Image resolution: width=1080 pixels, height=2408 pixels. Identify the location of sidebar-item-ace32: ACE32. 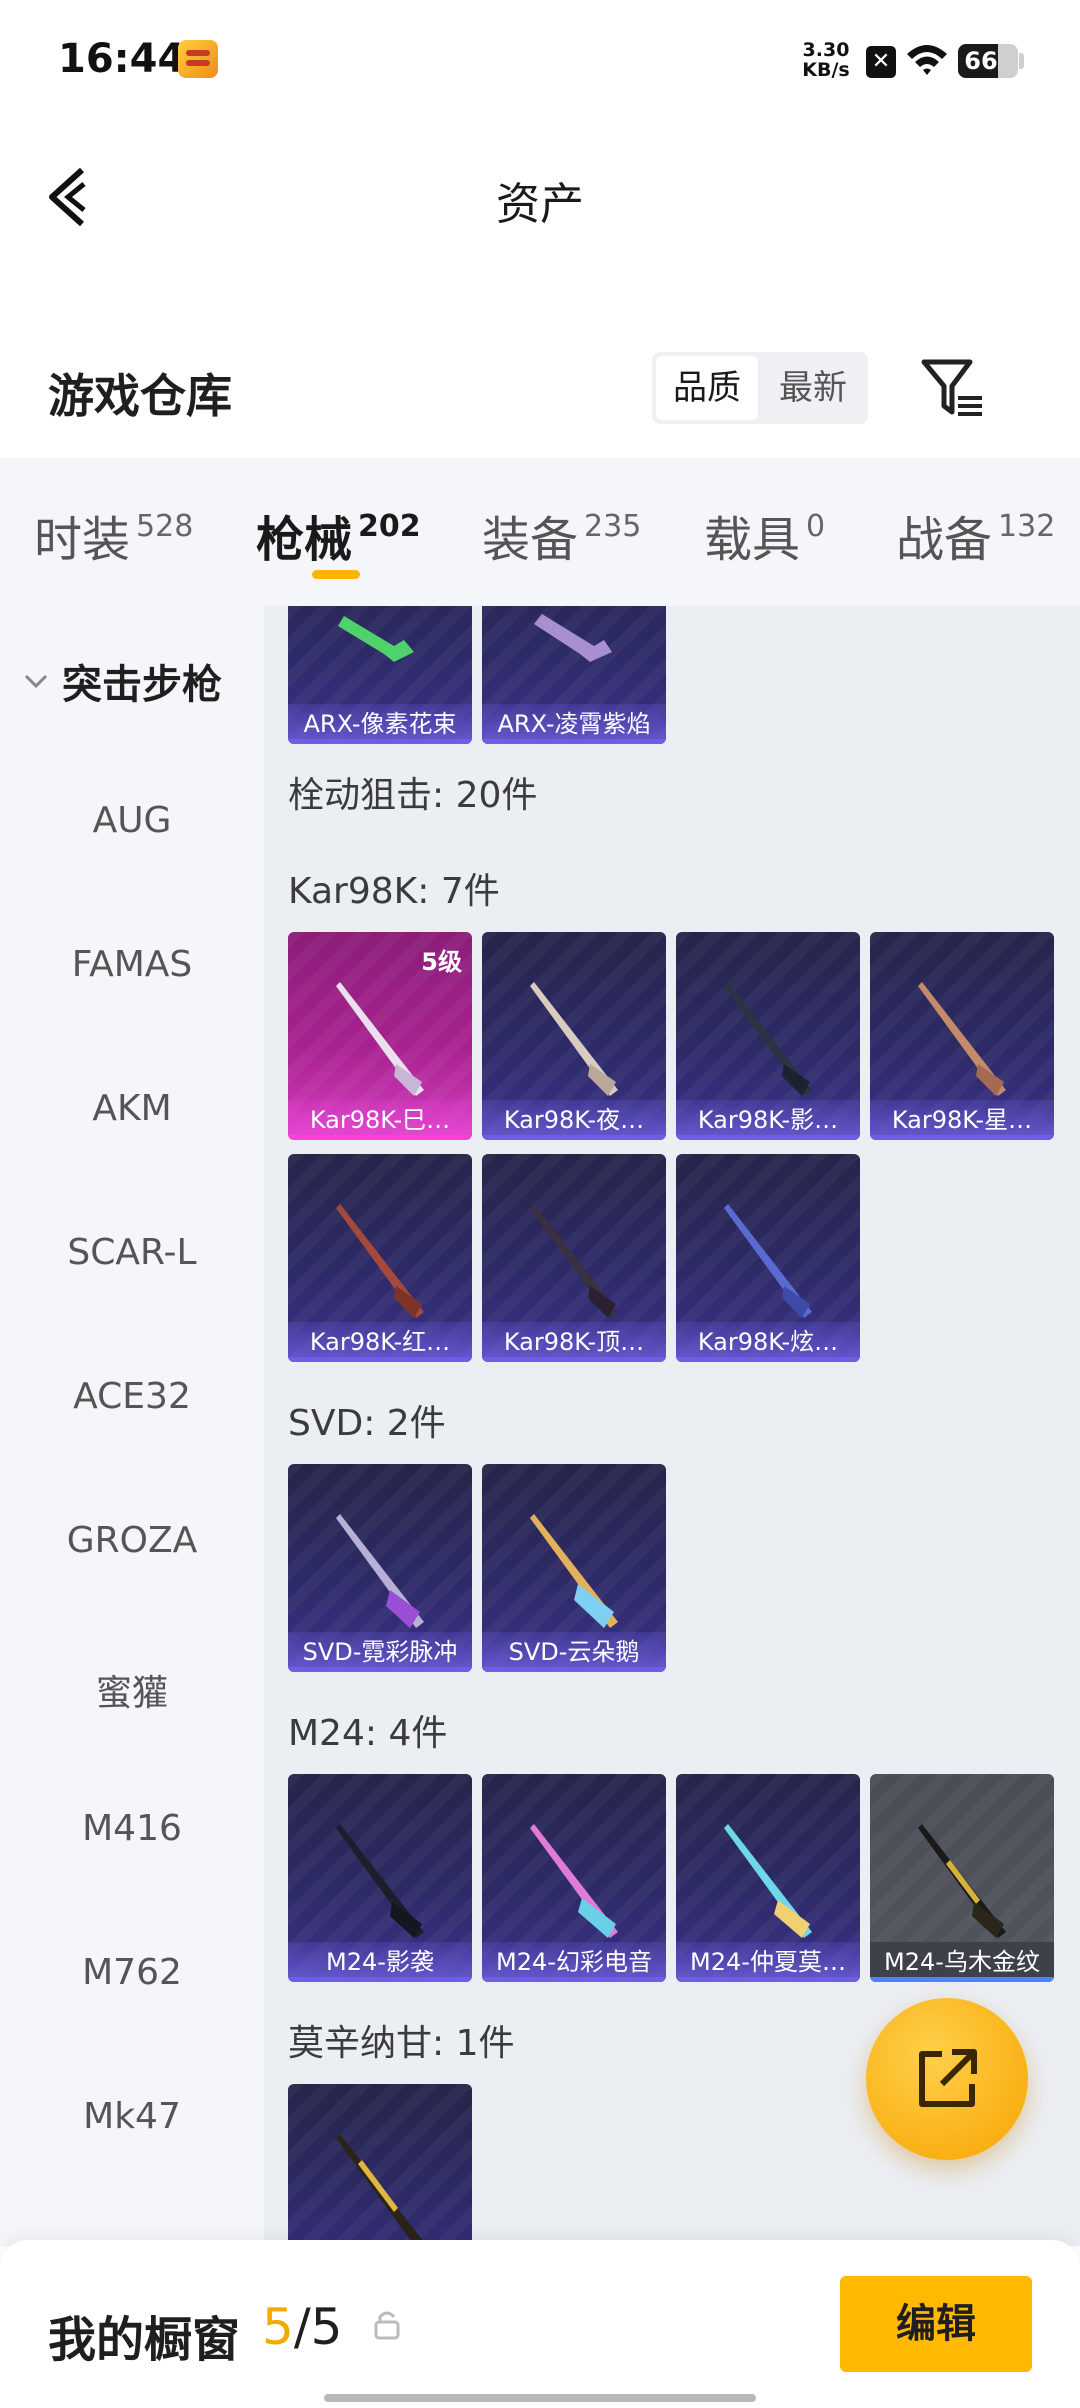
(132, 1396).